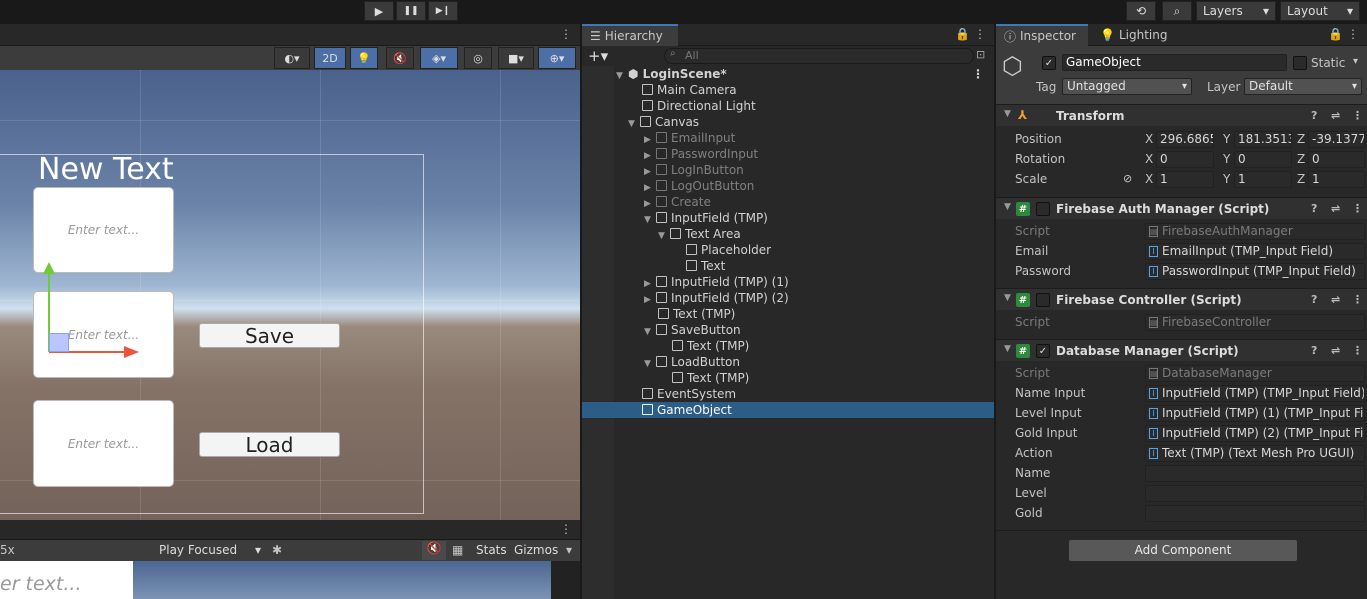  Describe the element at coordinates (788, 218) in the screenshot. I see `list-item: ▼ InputField (TMP)` at that location.